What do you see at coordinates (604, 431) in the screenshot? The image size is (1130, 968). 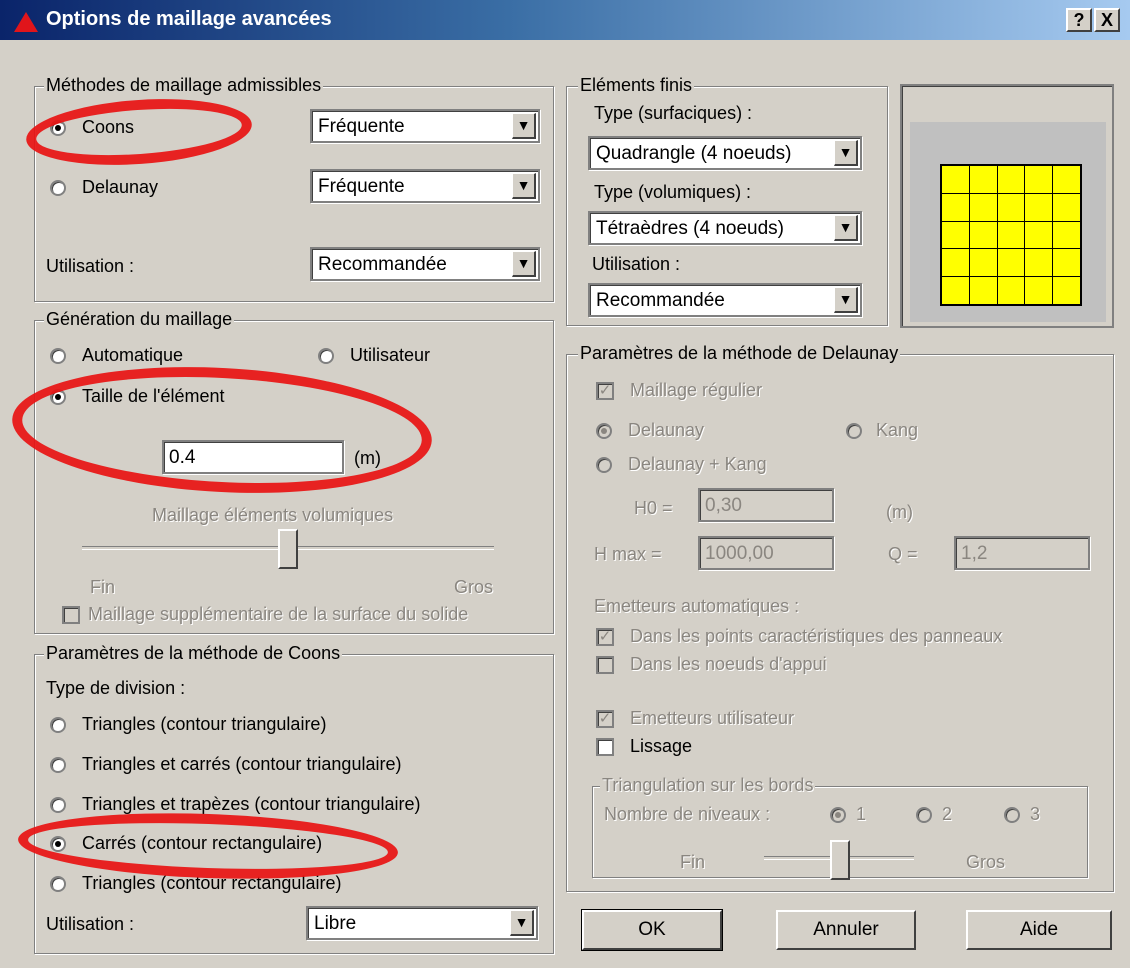 I see `delaunay-method-radio` at bounding box center [604, 431].